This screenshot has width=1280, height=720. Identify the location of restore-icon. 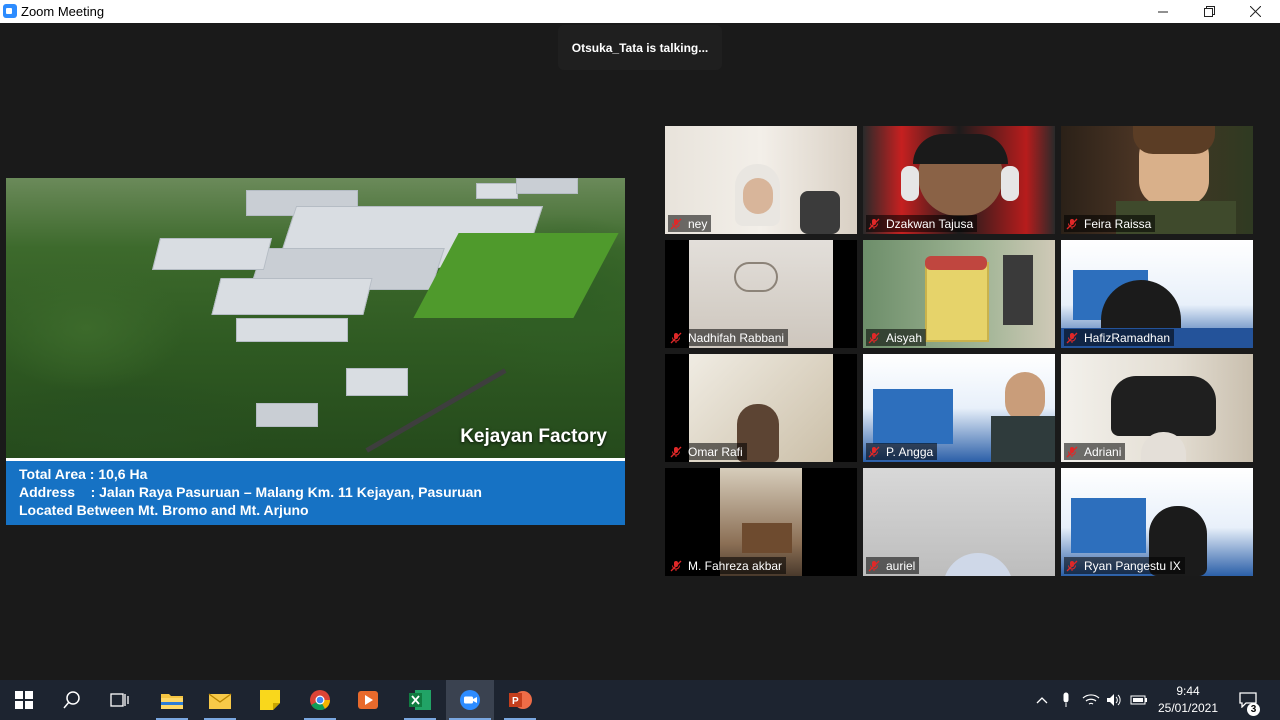
(1209, 11).